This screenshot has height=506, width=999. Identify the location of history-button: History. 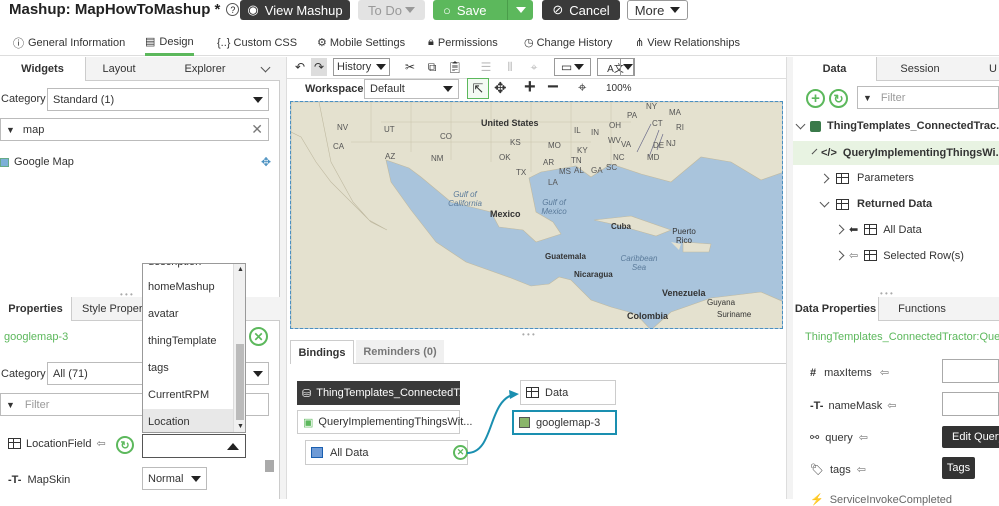
(361, 67).